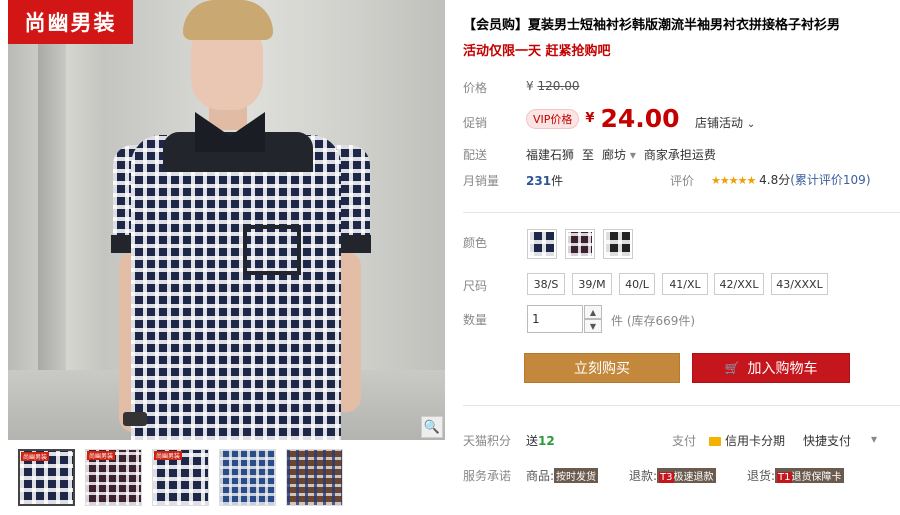  I want to click on thumbnail-strip: 尚幽男装 尚幽男装 尚幽男装, so click(180, 477).